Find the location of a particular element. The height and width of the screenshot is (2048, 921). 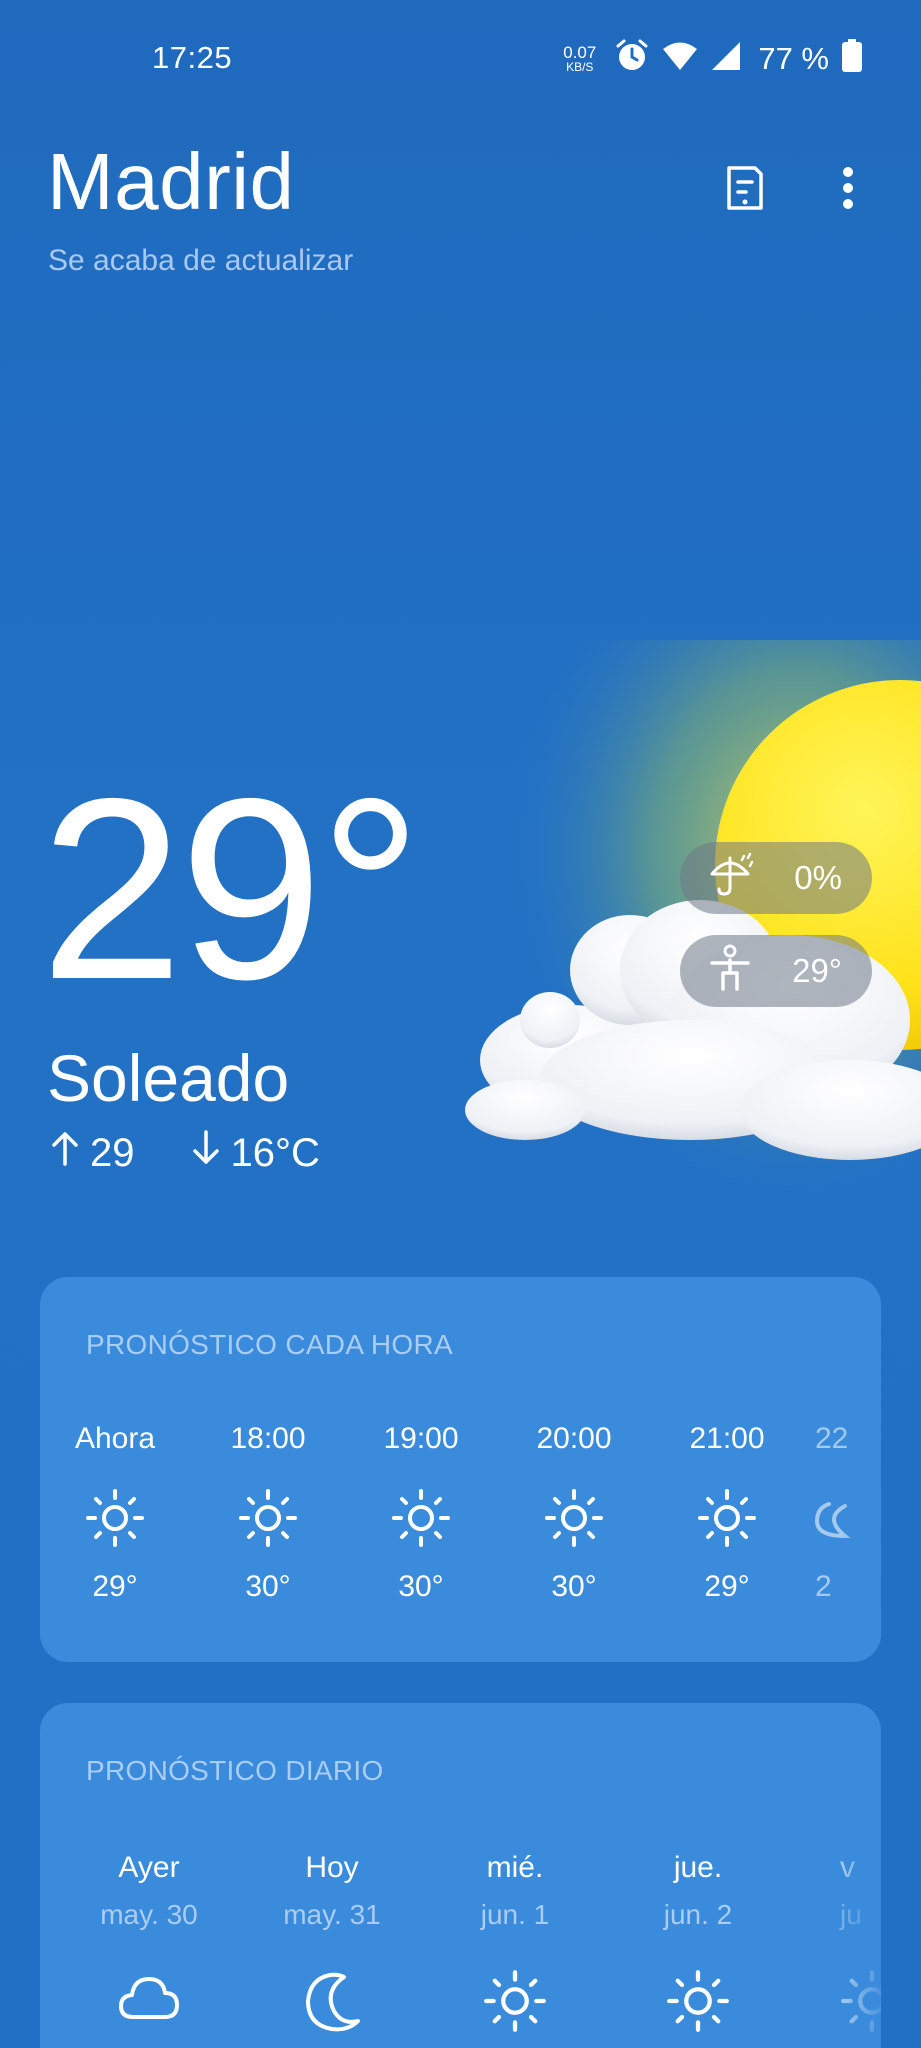

hour-item: 19:00 30° is located at coordinates (421, 1513).